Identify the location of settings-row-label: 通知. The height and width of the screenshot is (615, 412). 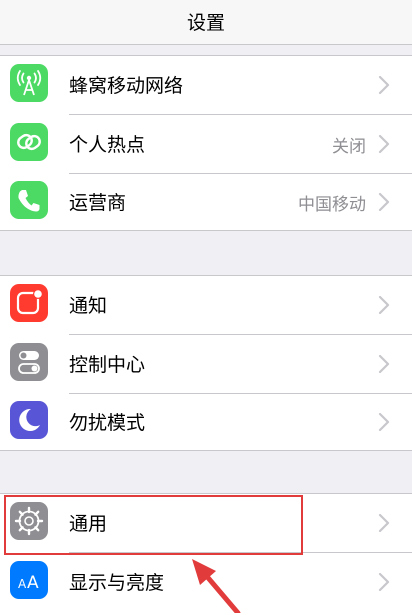
(88, 306).